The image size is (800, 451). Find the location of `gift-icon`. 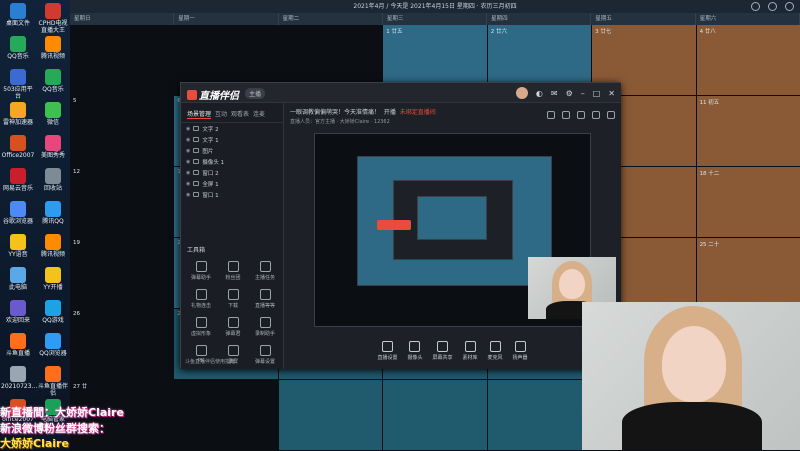

gift-icon is located at coordinates (566, 115).